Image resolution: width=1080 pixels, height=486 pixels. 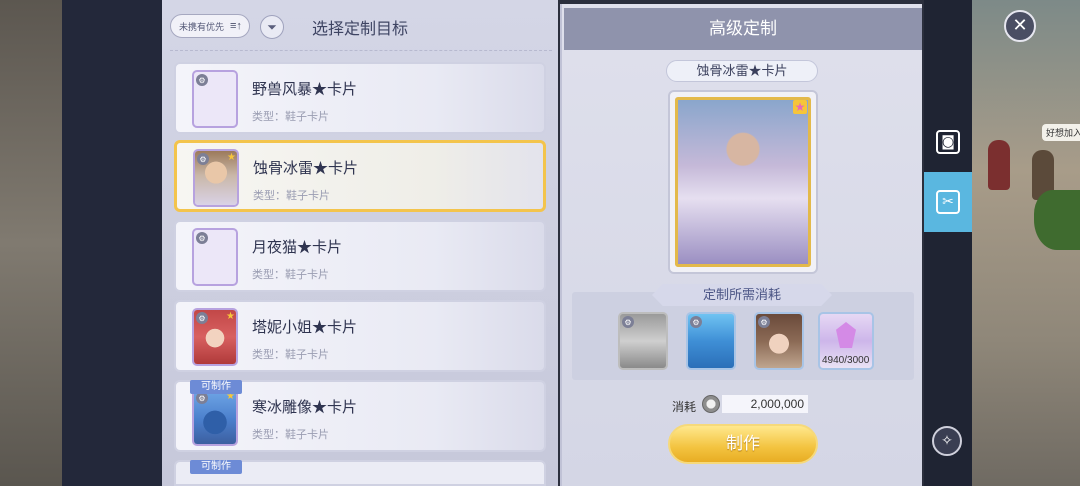 What do you see at coordinates (360, 176) in the screenshot?
I see `card-row-bone-ice-thunder: ⚙ ★ 蚀骨冰雷★卡片 类型：鞋子卡片` at bounding box center [360, 176].